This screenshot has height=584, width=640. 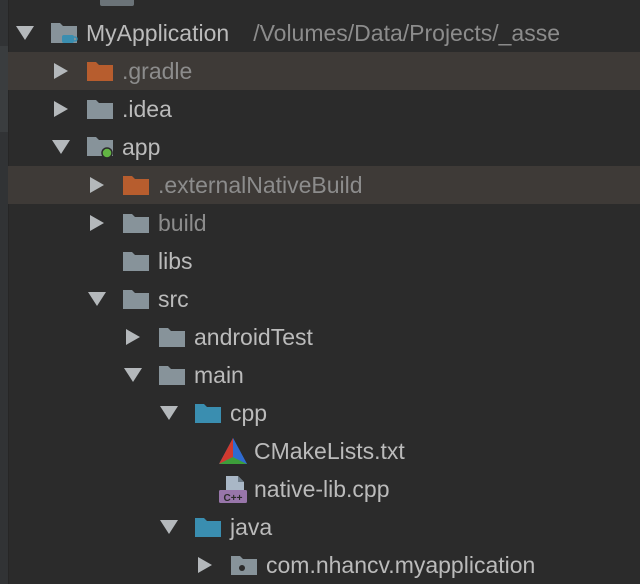 What do you see at coordinates (233, 498) in the screenshot?
I see `cpp-badge-text: C++` at bounding box center [233, 498].